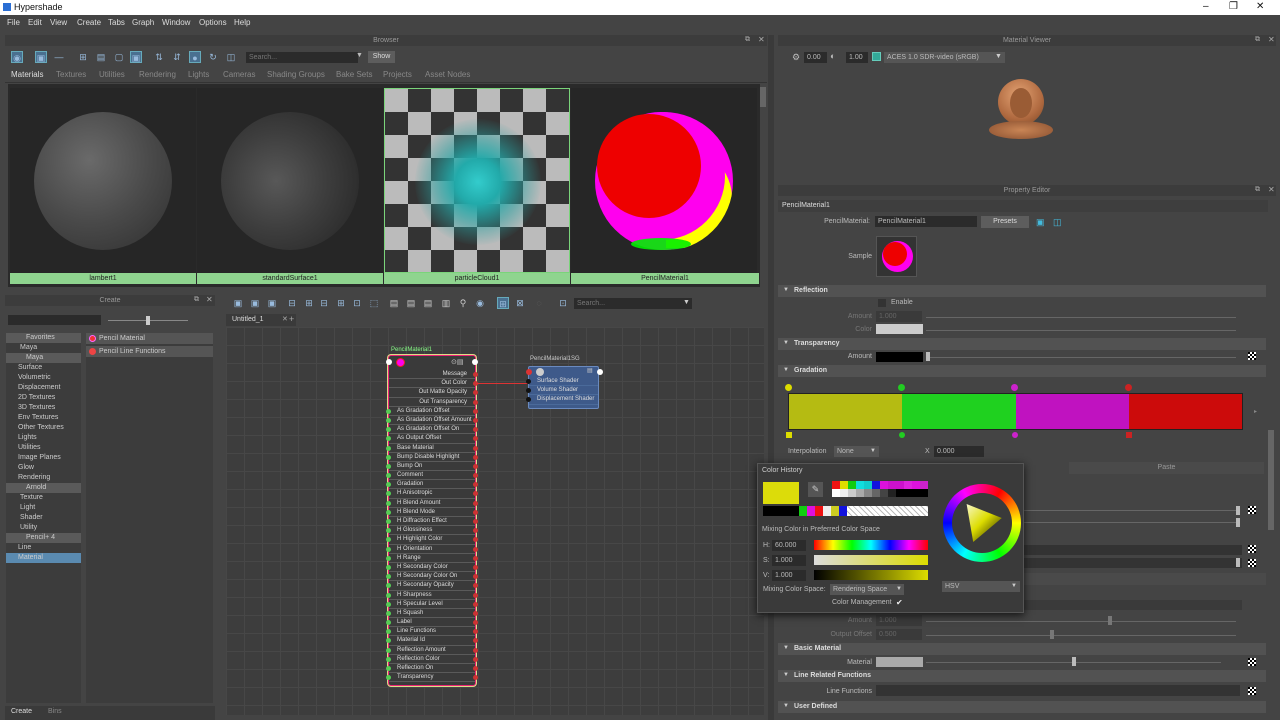  I want to click on h-field: 60.000, so click(789, 545).